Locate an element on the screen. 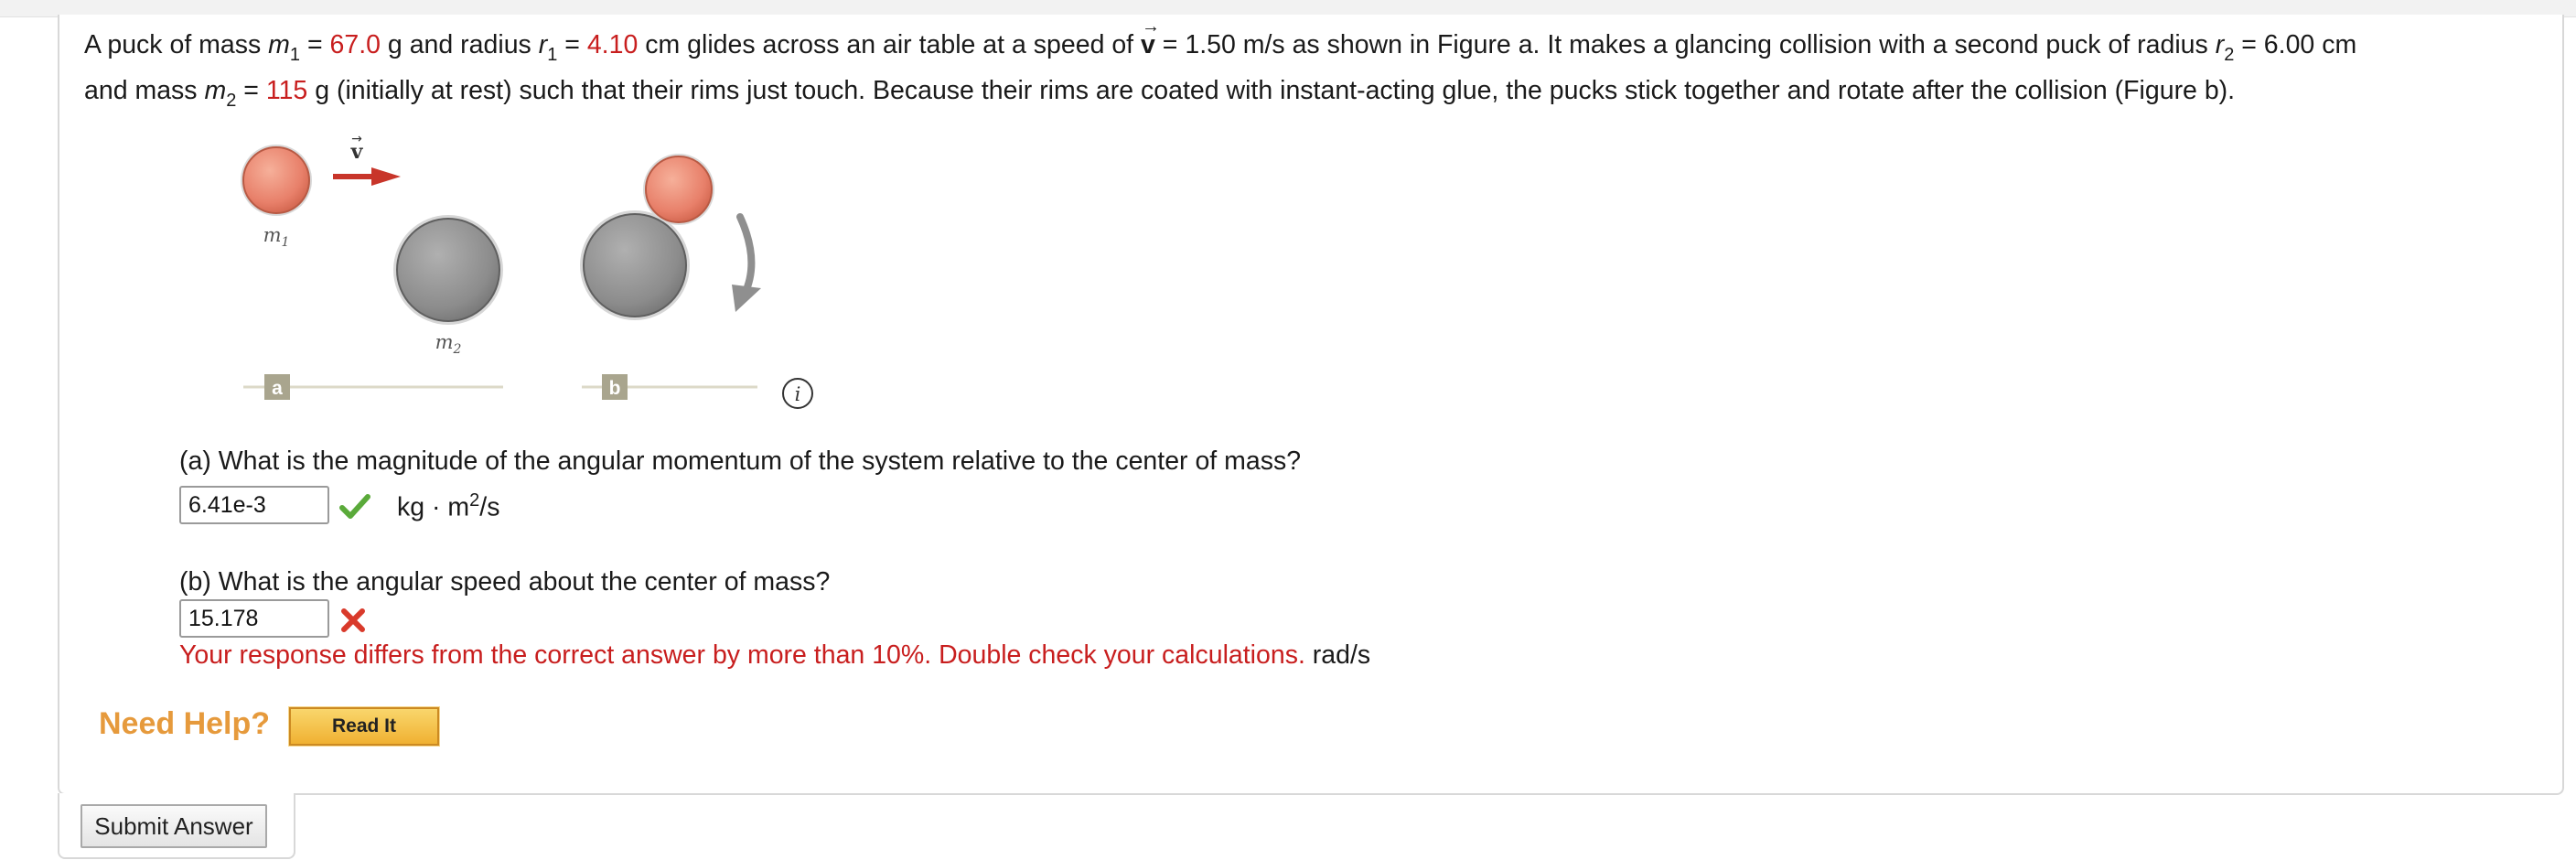  combined-pucks is located at coordinates (647, 237).